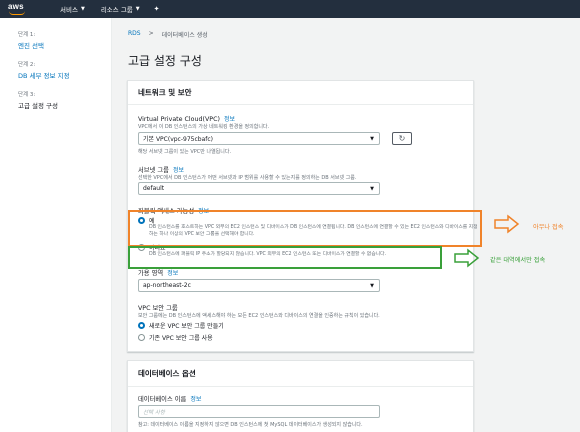  What do you see at coordinates (259, 188) in the screenshot?
I see `subnet-select: default ▼` at bounding box center [259, 188].